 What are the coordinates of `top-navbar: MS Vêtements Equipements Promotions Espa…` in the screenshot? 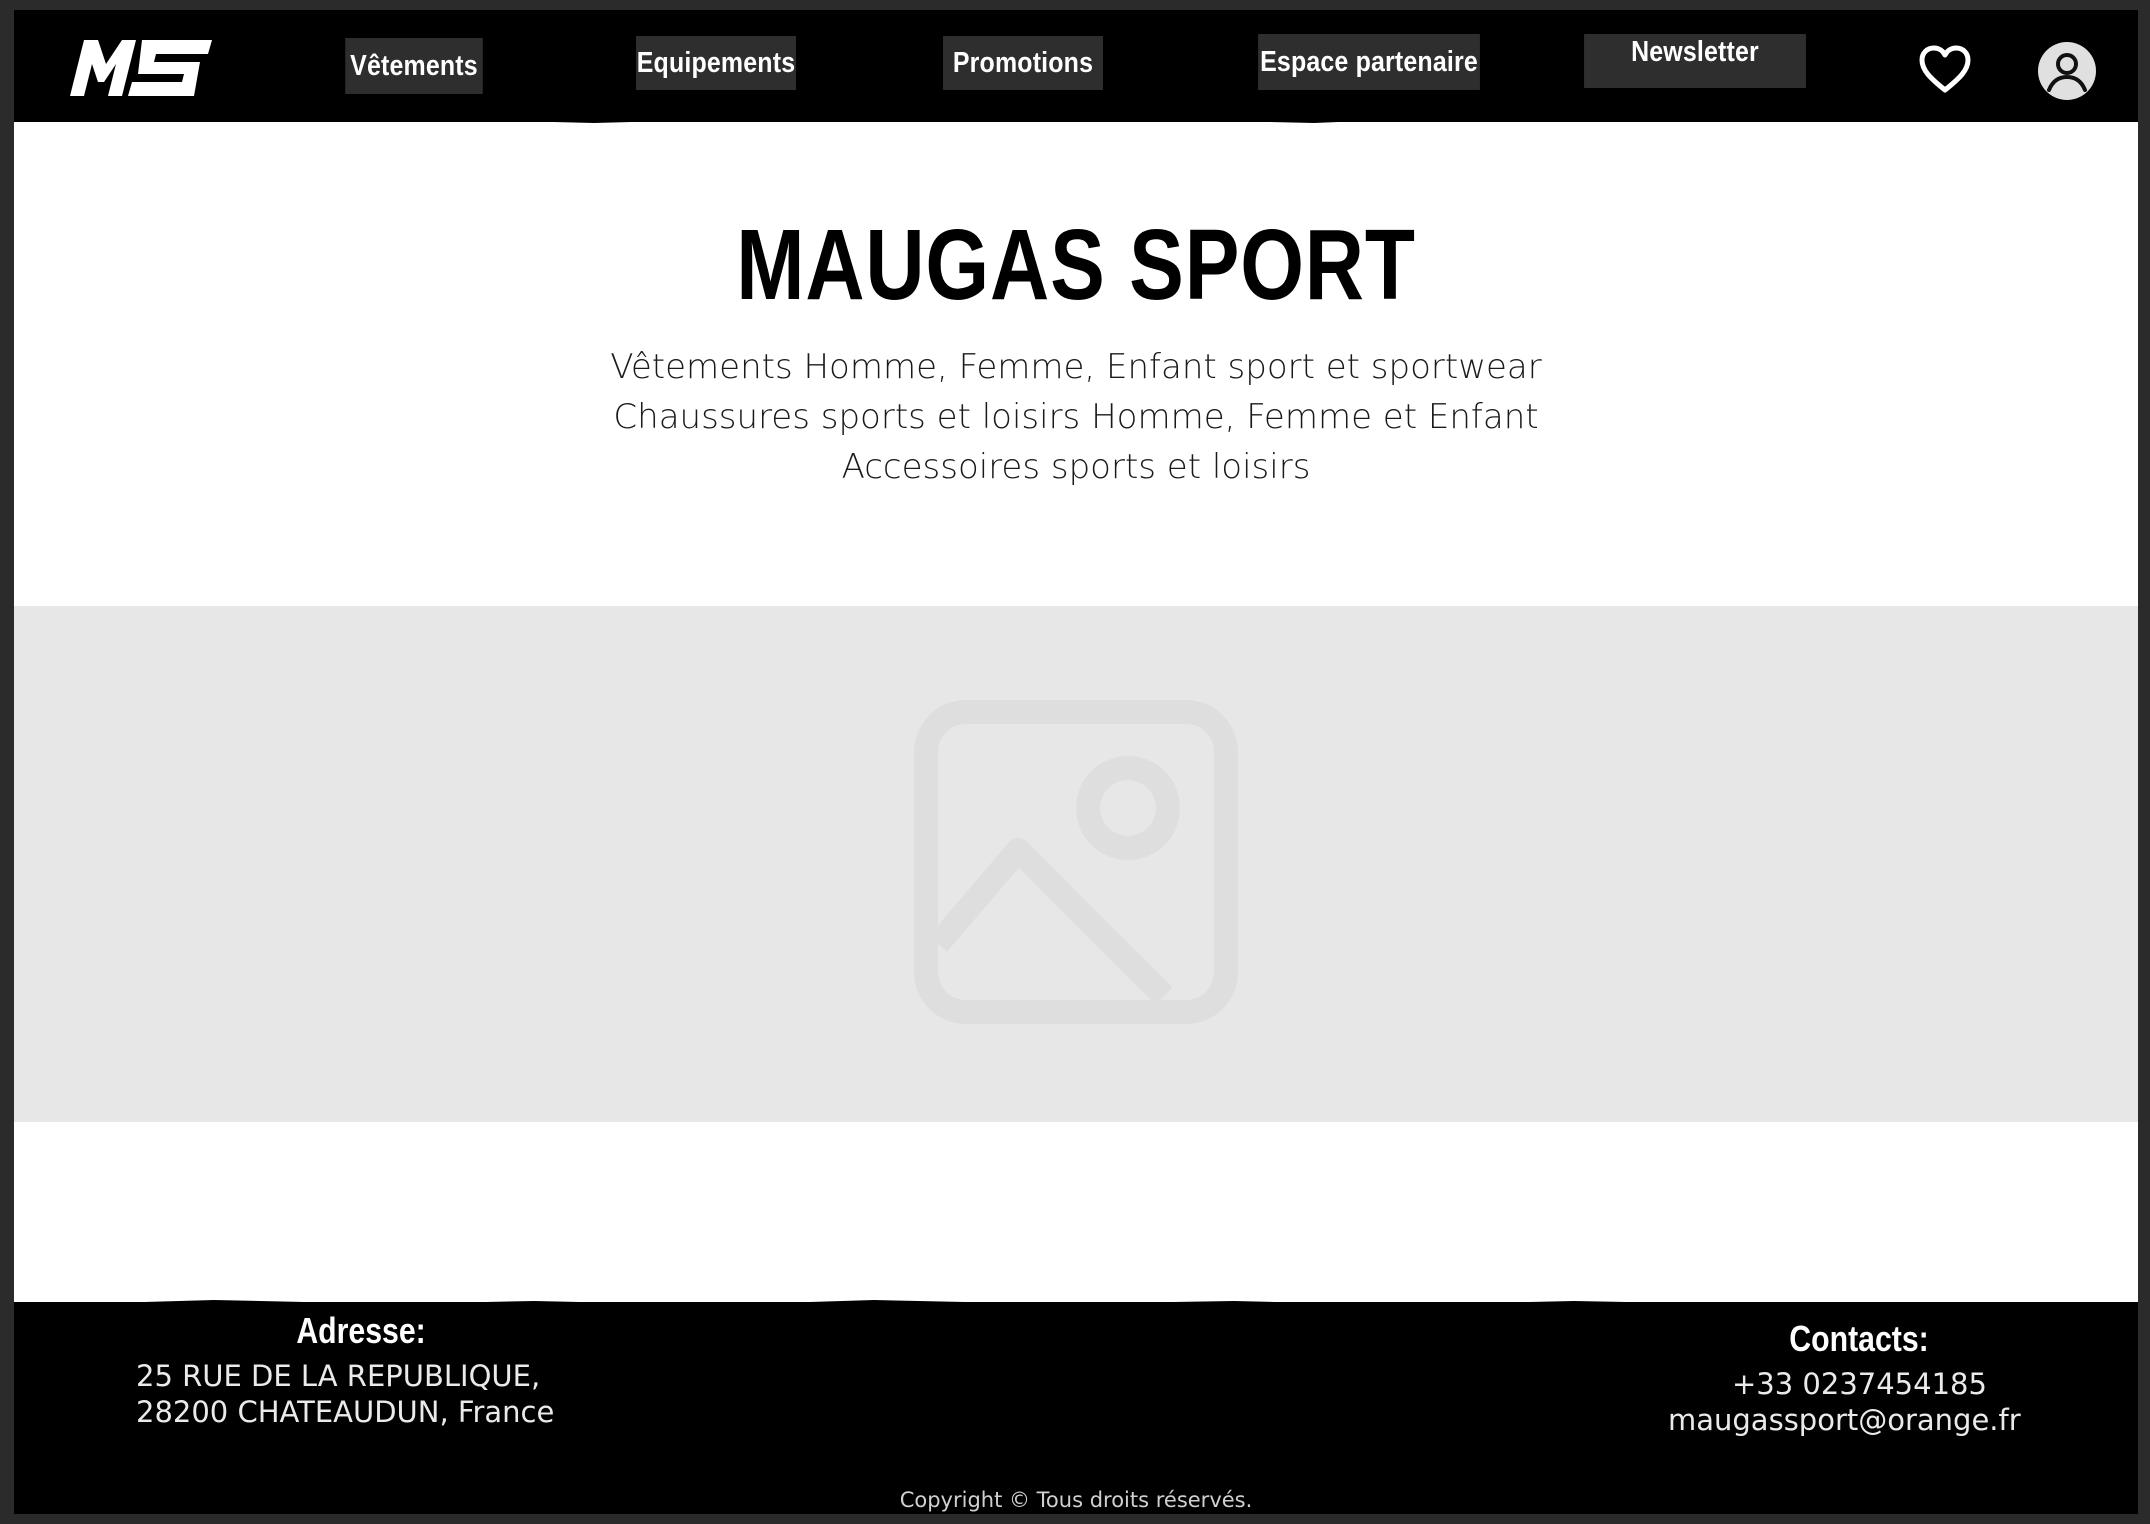 It's located at (1076, 66).